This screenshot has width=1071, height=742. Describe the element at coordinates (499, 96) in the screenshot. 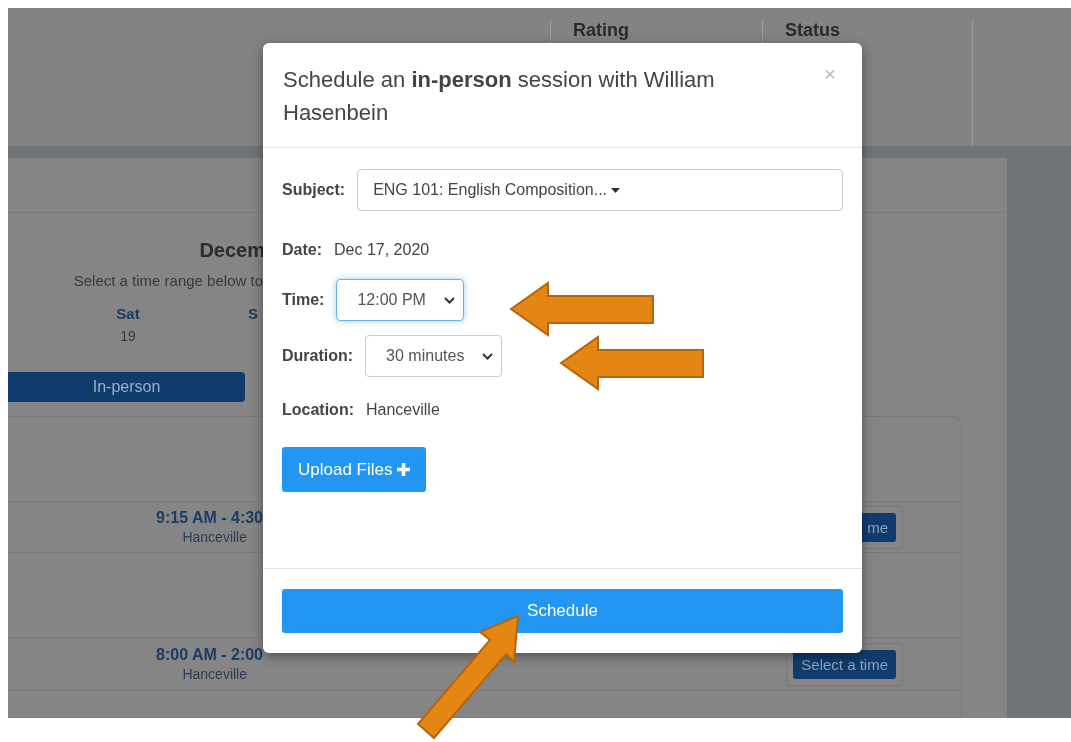

I see `modal-title: Schedule an in-person session with William Hasenbein` at that location.